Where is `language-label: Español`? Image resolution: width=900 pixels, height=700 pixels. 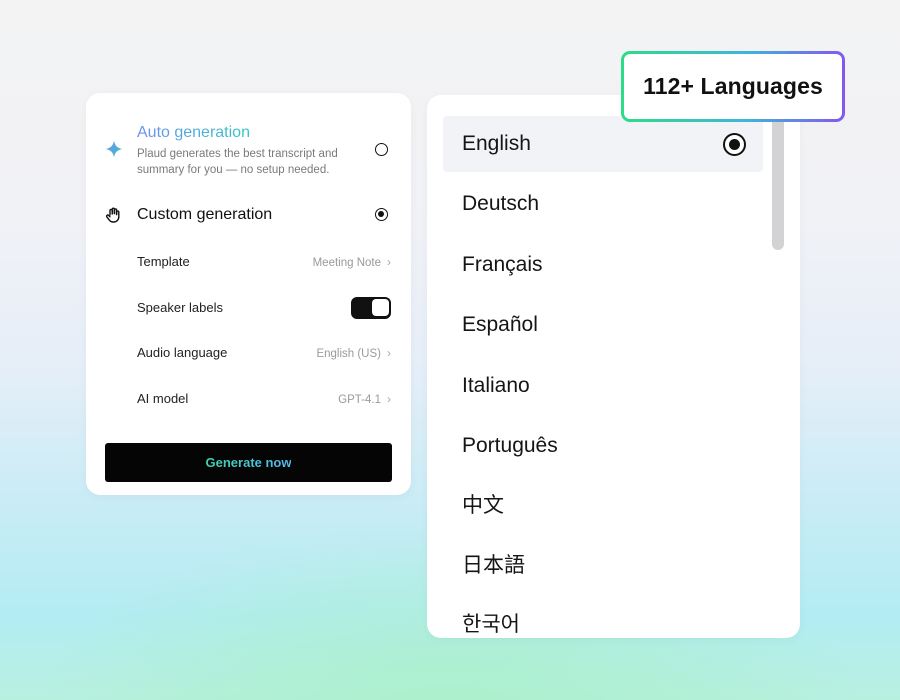
language-label: Español is located at coordinates (500, 324).